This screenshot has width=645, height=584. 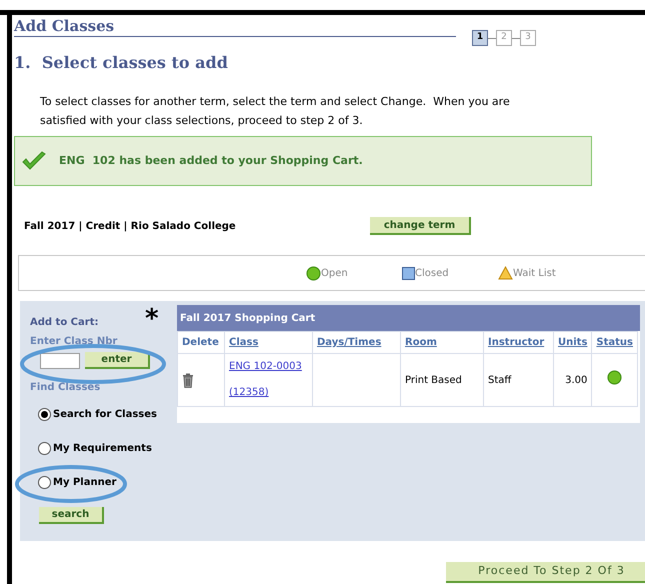 I want to click on cart-title-bar: Fall 2017 Shopping Cart, so click(x=408, y=318).